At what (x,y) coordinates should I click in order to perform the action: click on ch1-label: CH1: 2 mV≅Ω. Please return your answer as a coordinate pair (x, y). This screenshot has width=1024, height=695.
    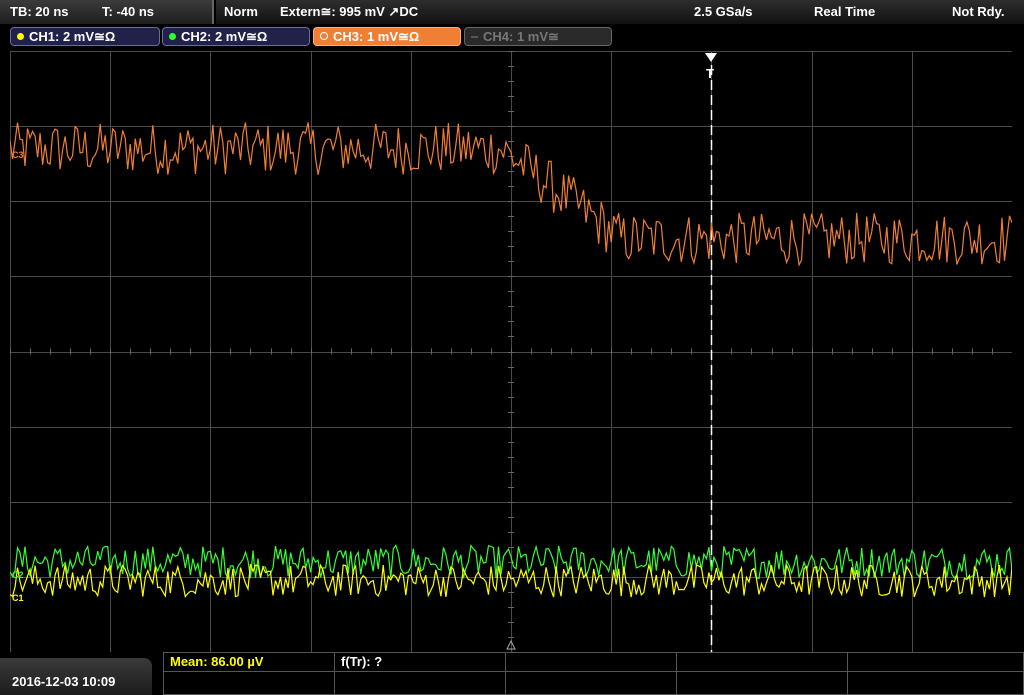
    Looking at the image, I should click on (72, 36).